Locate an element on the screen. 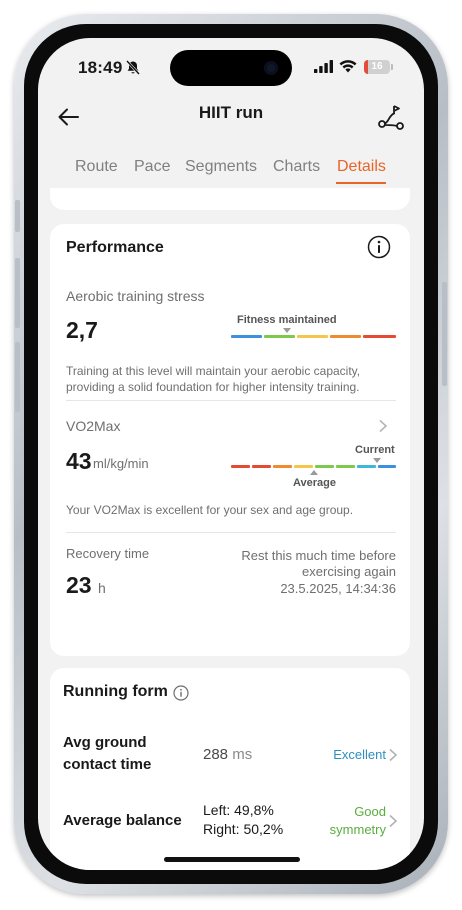 The width and height of the screenshot is (462, 910). power-button is located at coordinates (444, 334).